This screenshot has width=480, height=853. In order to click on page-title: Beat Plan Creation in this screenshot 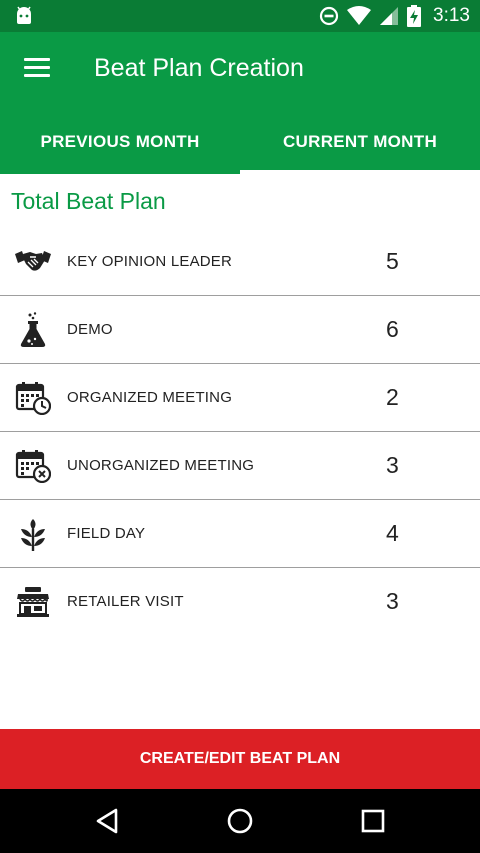, I will do `click(199, 68)`.